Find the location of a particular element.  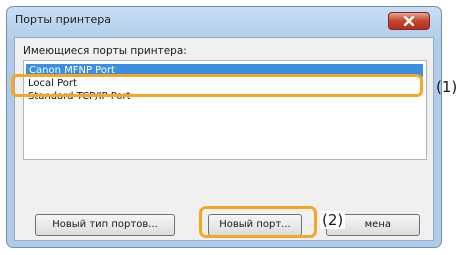

callout-1: (1) is located at coordinates (447, 87).